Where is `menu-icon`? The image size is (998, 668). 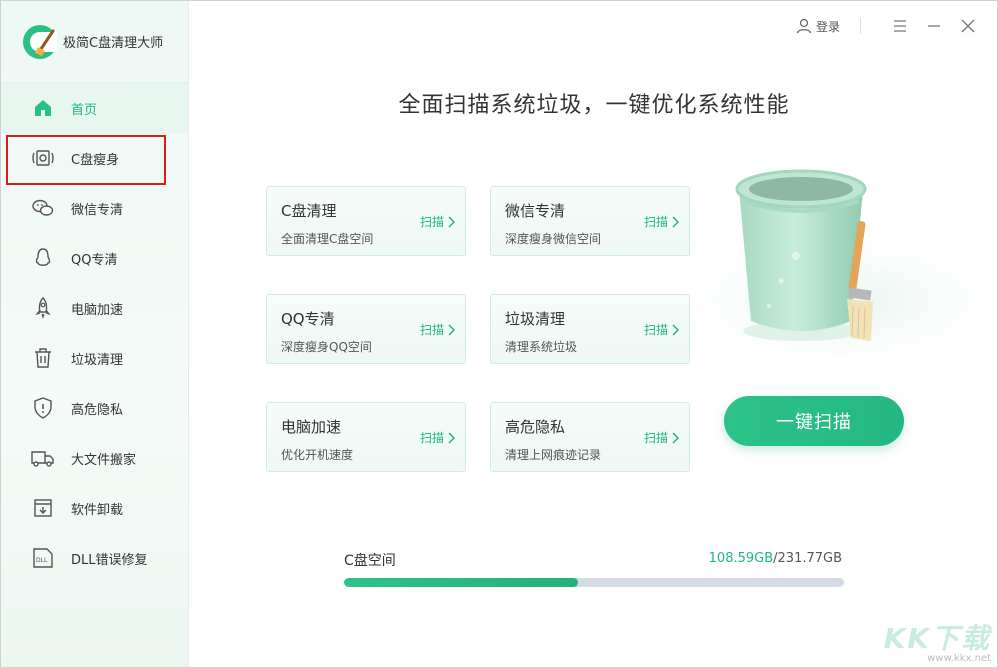 menu-icon is located at coordinates (900, 26).